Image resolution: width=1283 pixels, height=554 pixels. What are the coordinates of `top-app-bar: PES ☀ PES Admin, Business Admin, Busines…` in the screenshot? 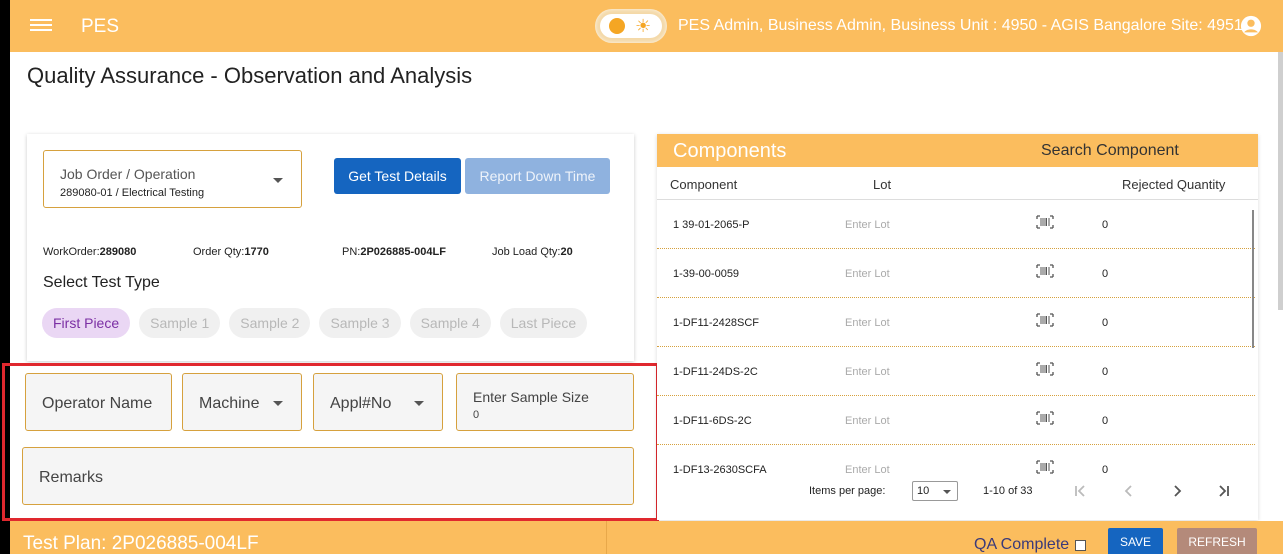 It's located at (646, 26).